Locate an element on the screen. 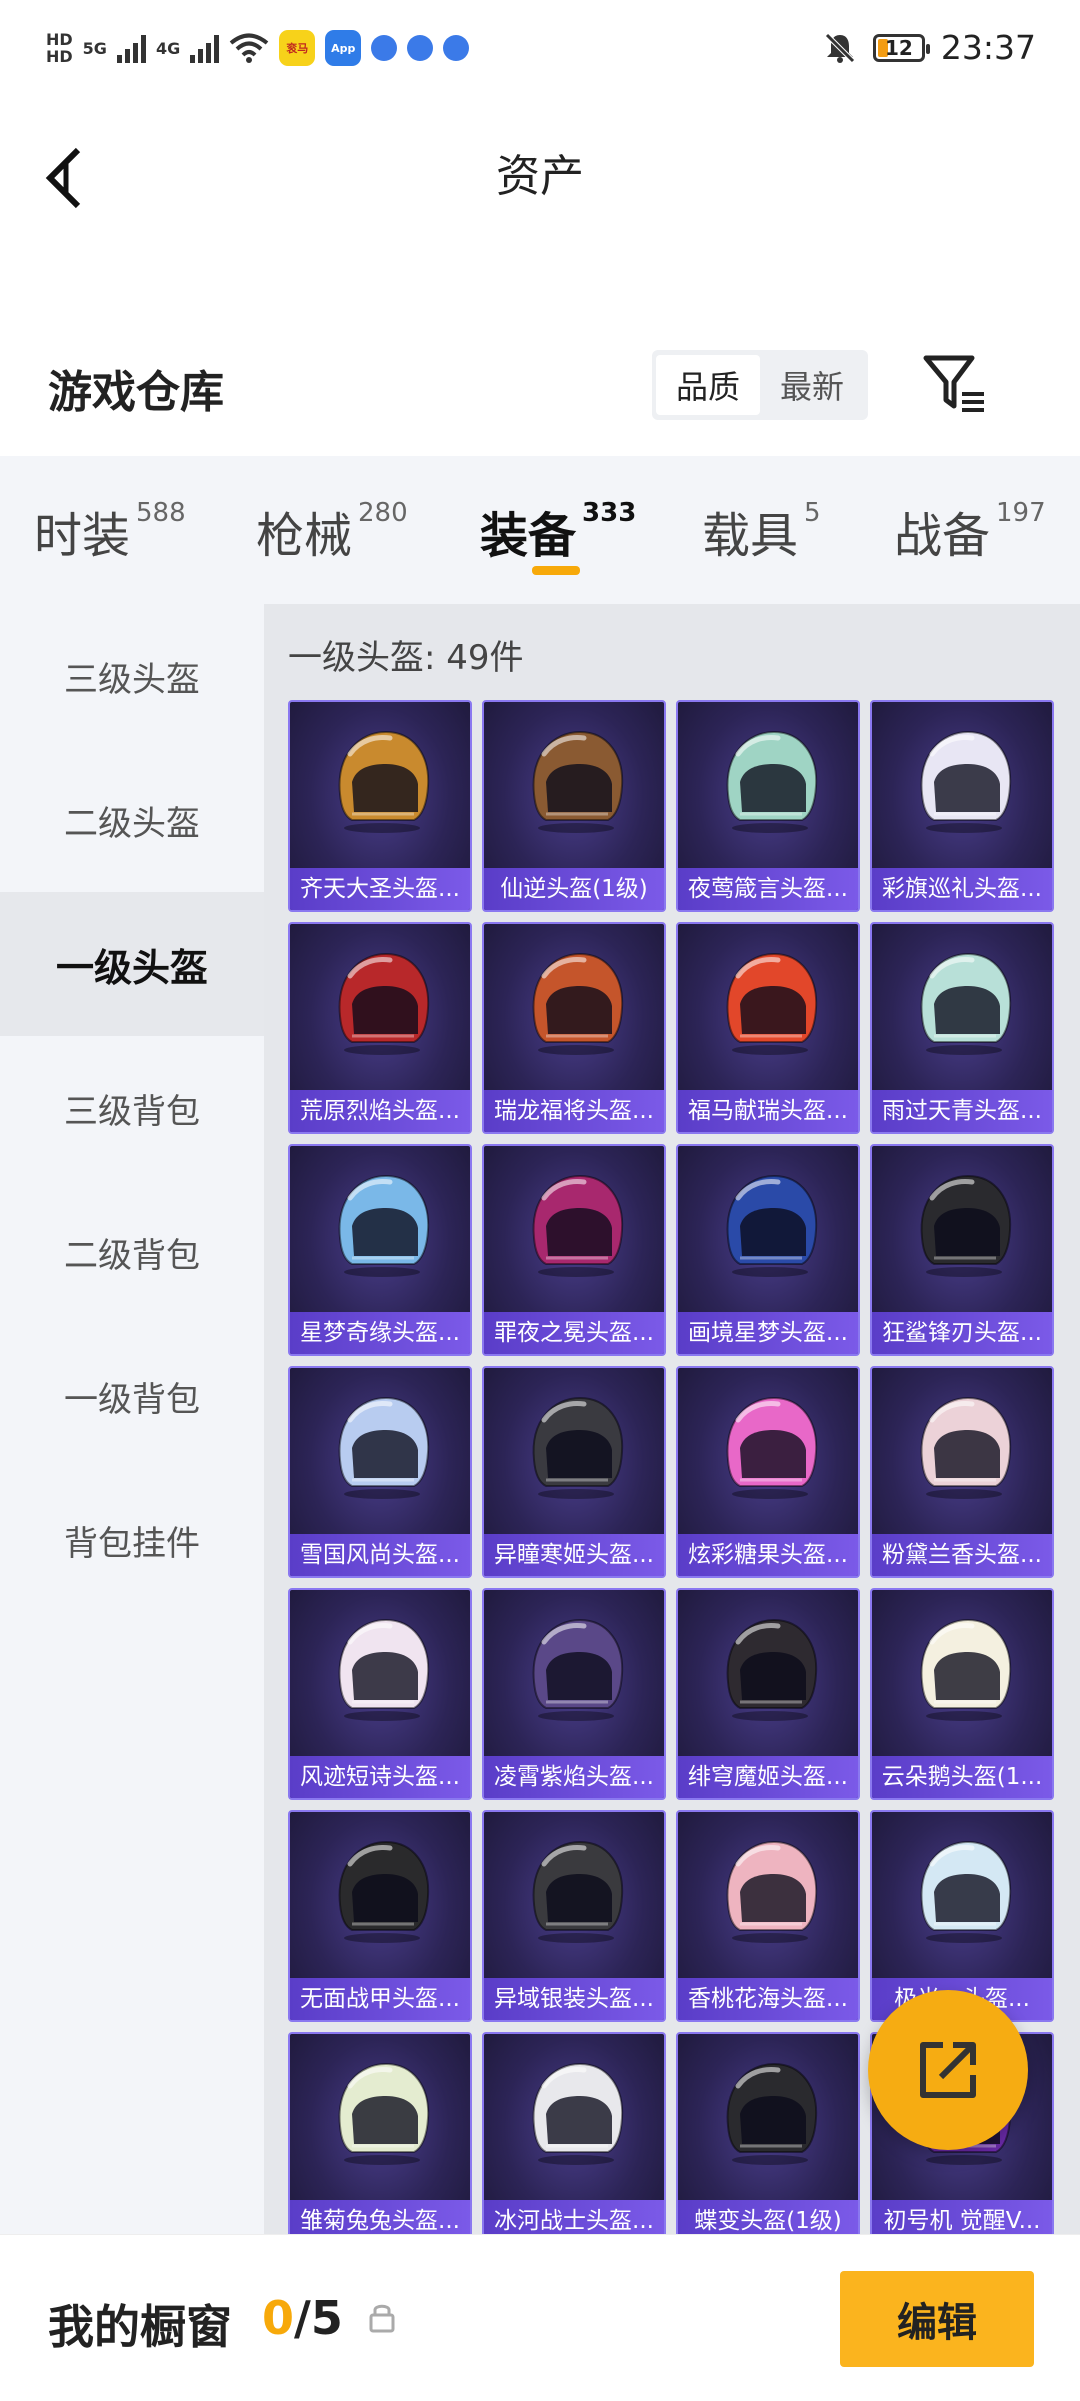 This screenshot has height=2401, width=1080. signal-icon is located at coordinates (131, 48).